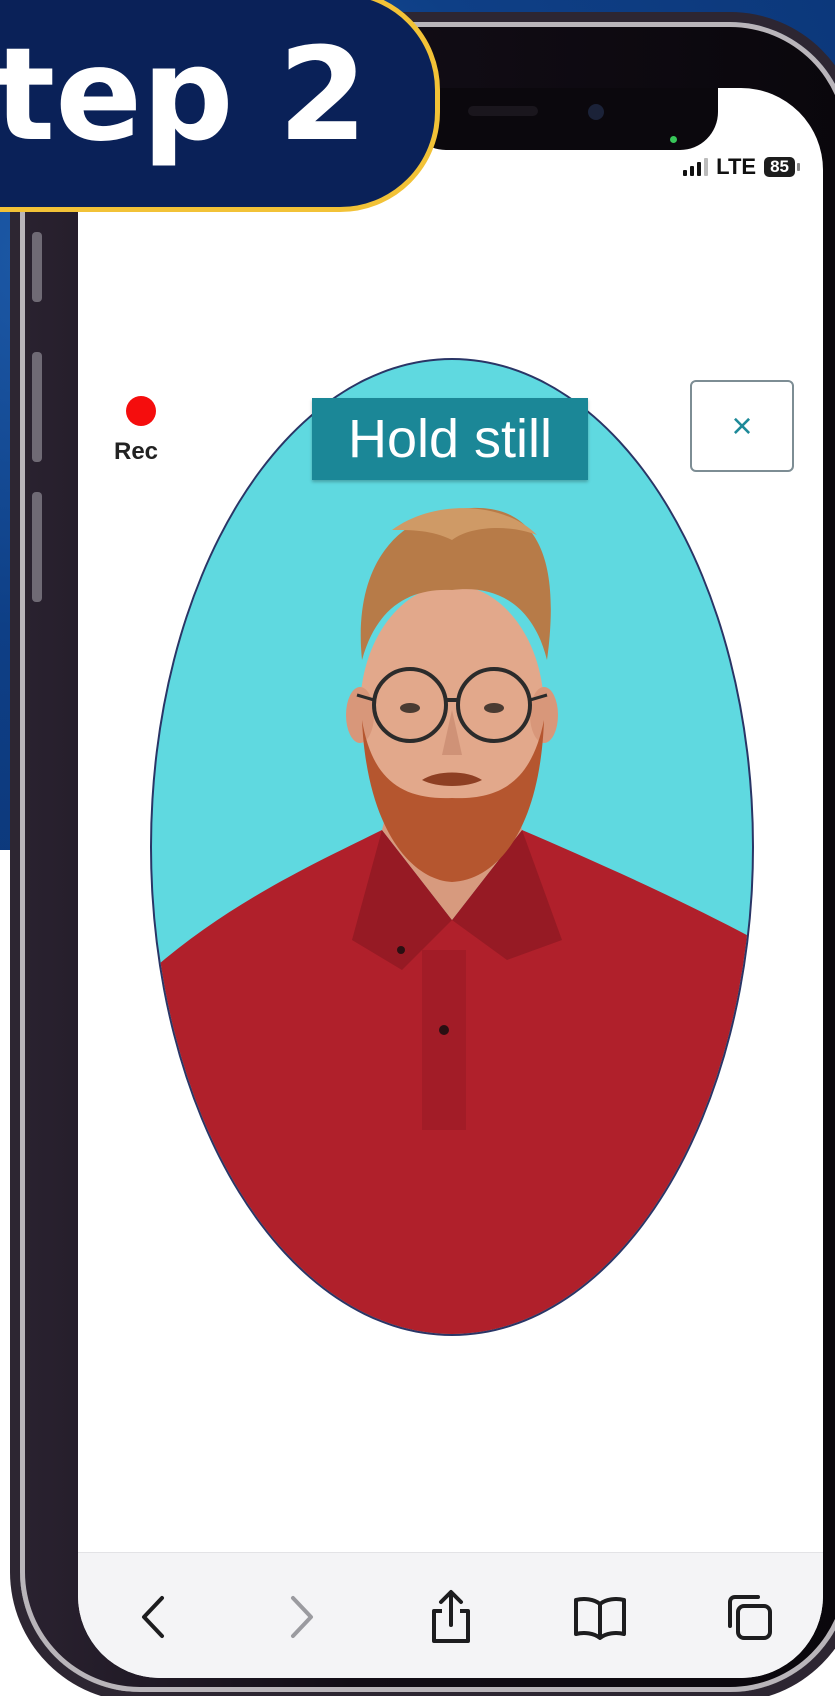  I want to click on status-bar: LTE 85, so click(741, 167).